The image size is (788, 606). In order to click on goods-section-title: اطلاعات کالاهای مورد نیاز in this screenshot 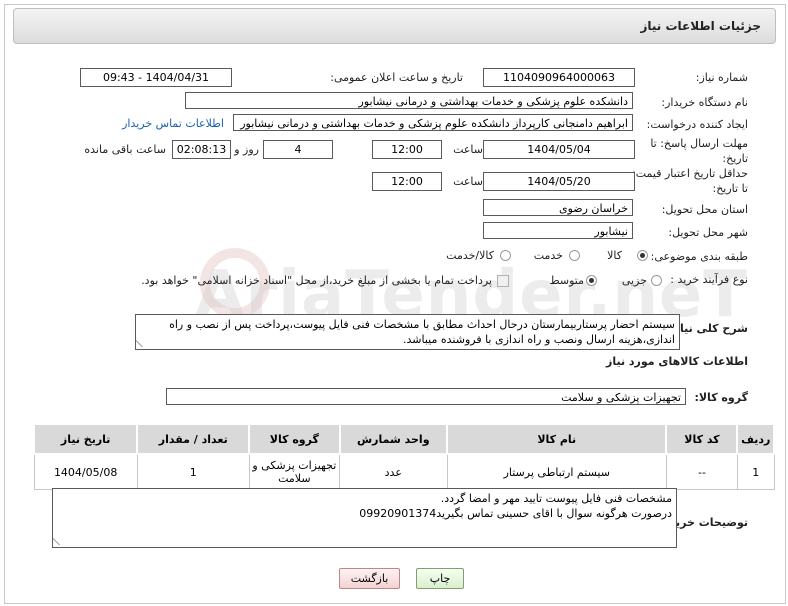, I will do `click(677, 361)`.